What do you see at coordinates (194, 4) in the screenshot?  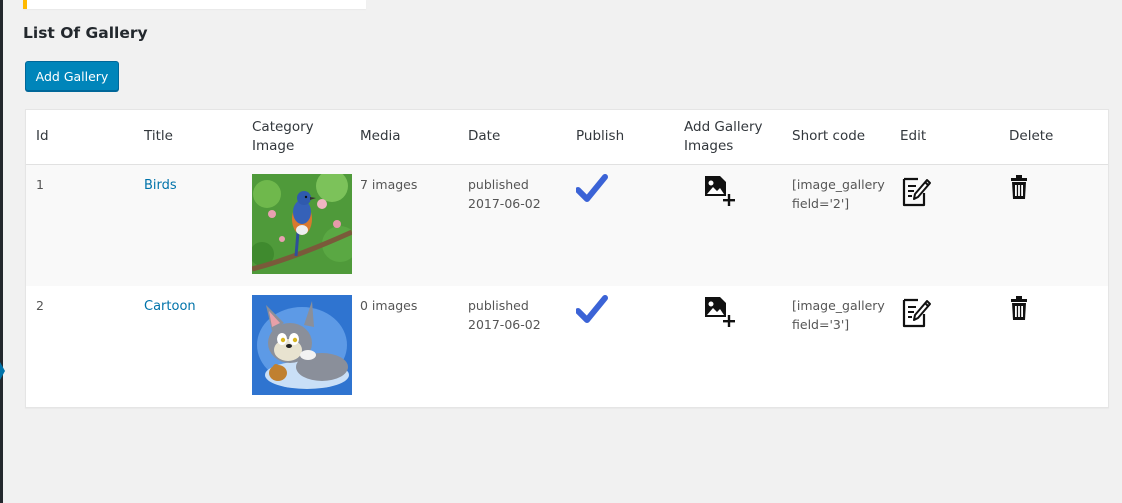 I see `admin-notice` at bounding box center [194, 4].